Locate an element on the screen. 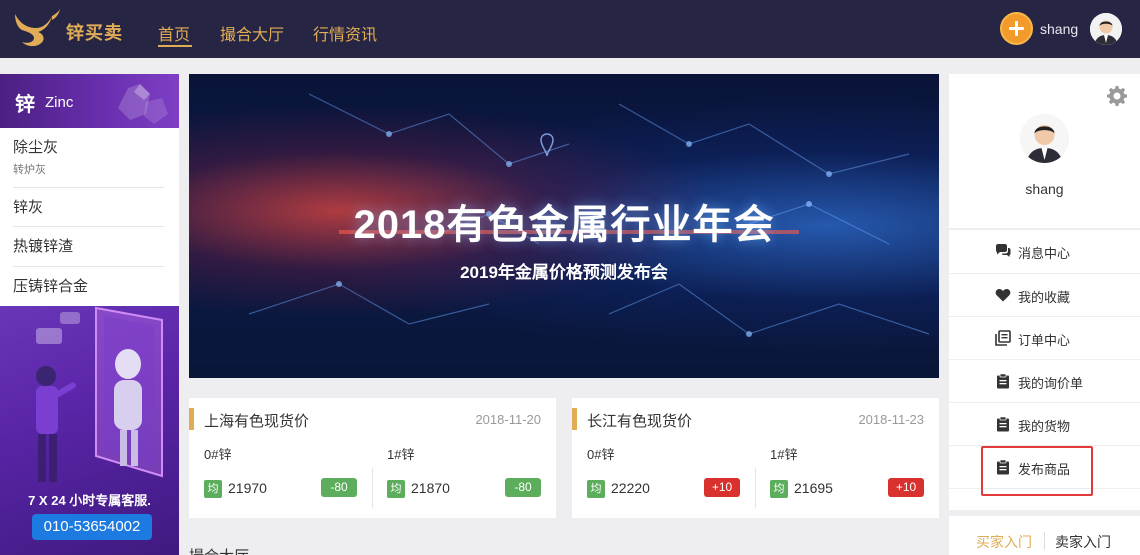  menu-item-my-goods: 我的货物 is located at coordinates (1044, 424).